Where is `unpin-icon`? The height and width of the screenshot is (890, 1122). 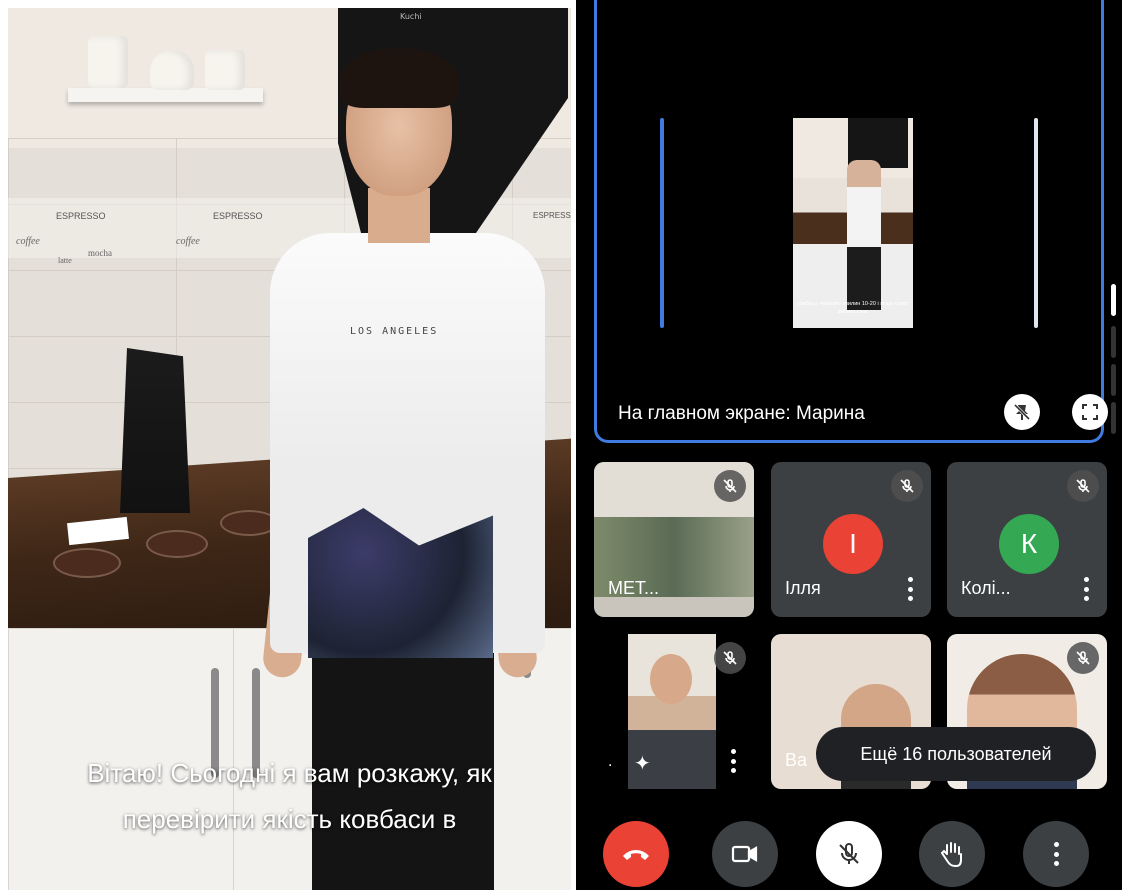 unpin-icon is located at coordinates (1022, 412).